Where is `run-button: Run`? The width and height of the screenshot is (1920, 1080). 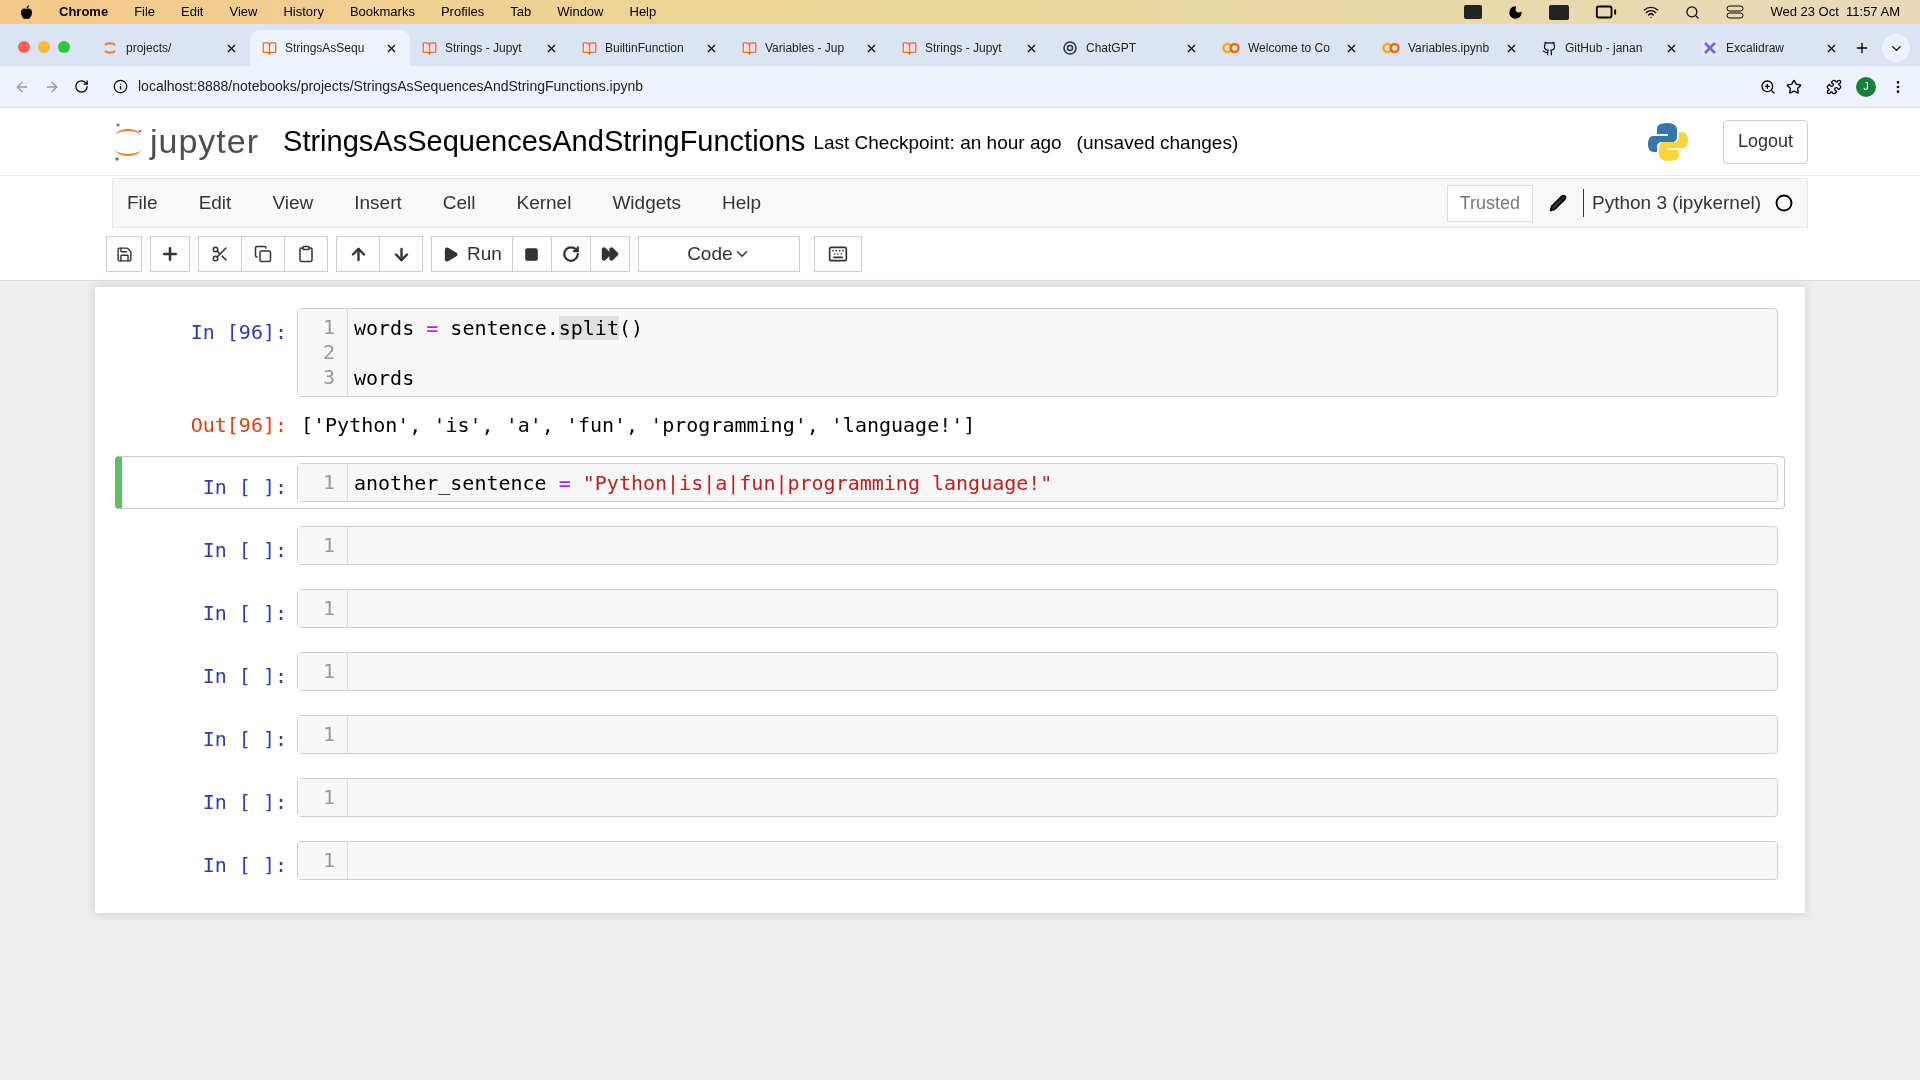 run-button: Run is located at coordinates (472, 254).